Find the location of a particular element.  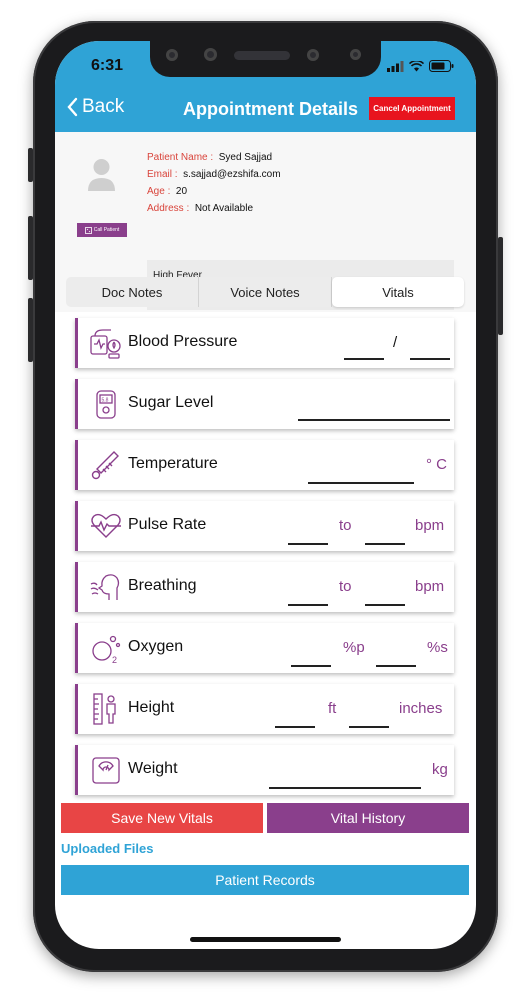

patient-name: Syed Sajjad is located at coordinates (245, 157).